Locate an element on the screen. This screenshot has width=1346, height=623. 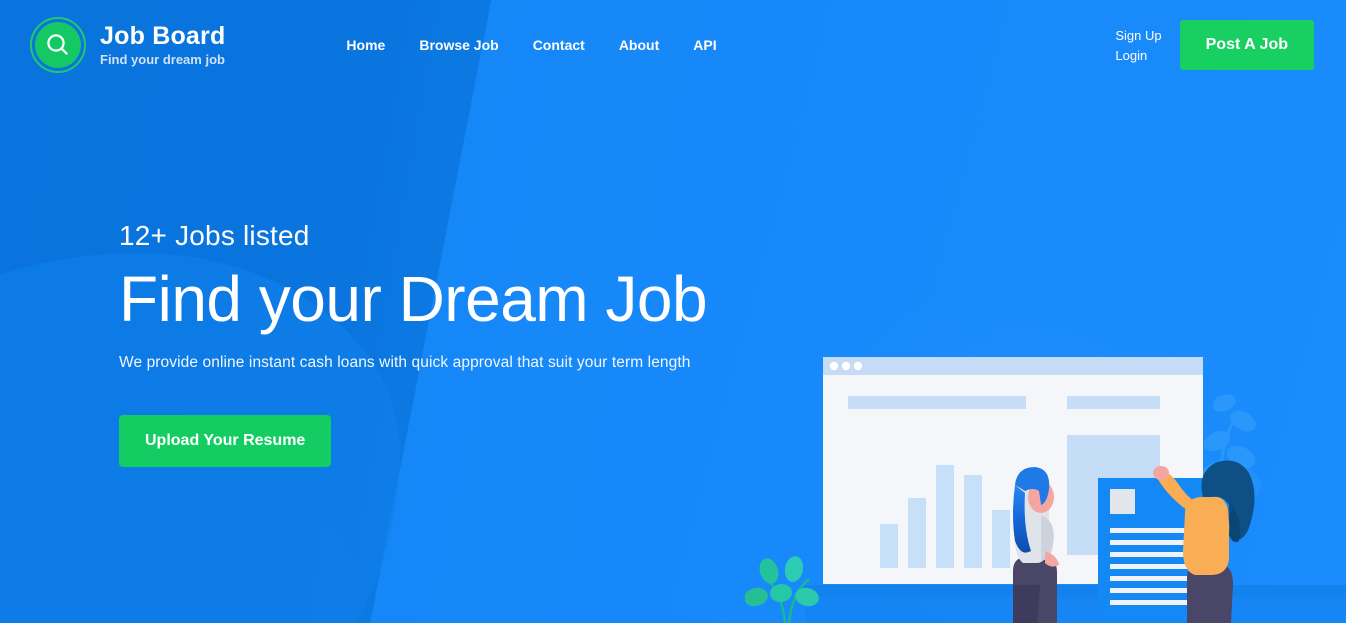
primary-navigation: Home Browse Job Contact About API is located at coordinates (531, 45).